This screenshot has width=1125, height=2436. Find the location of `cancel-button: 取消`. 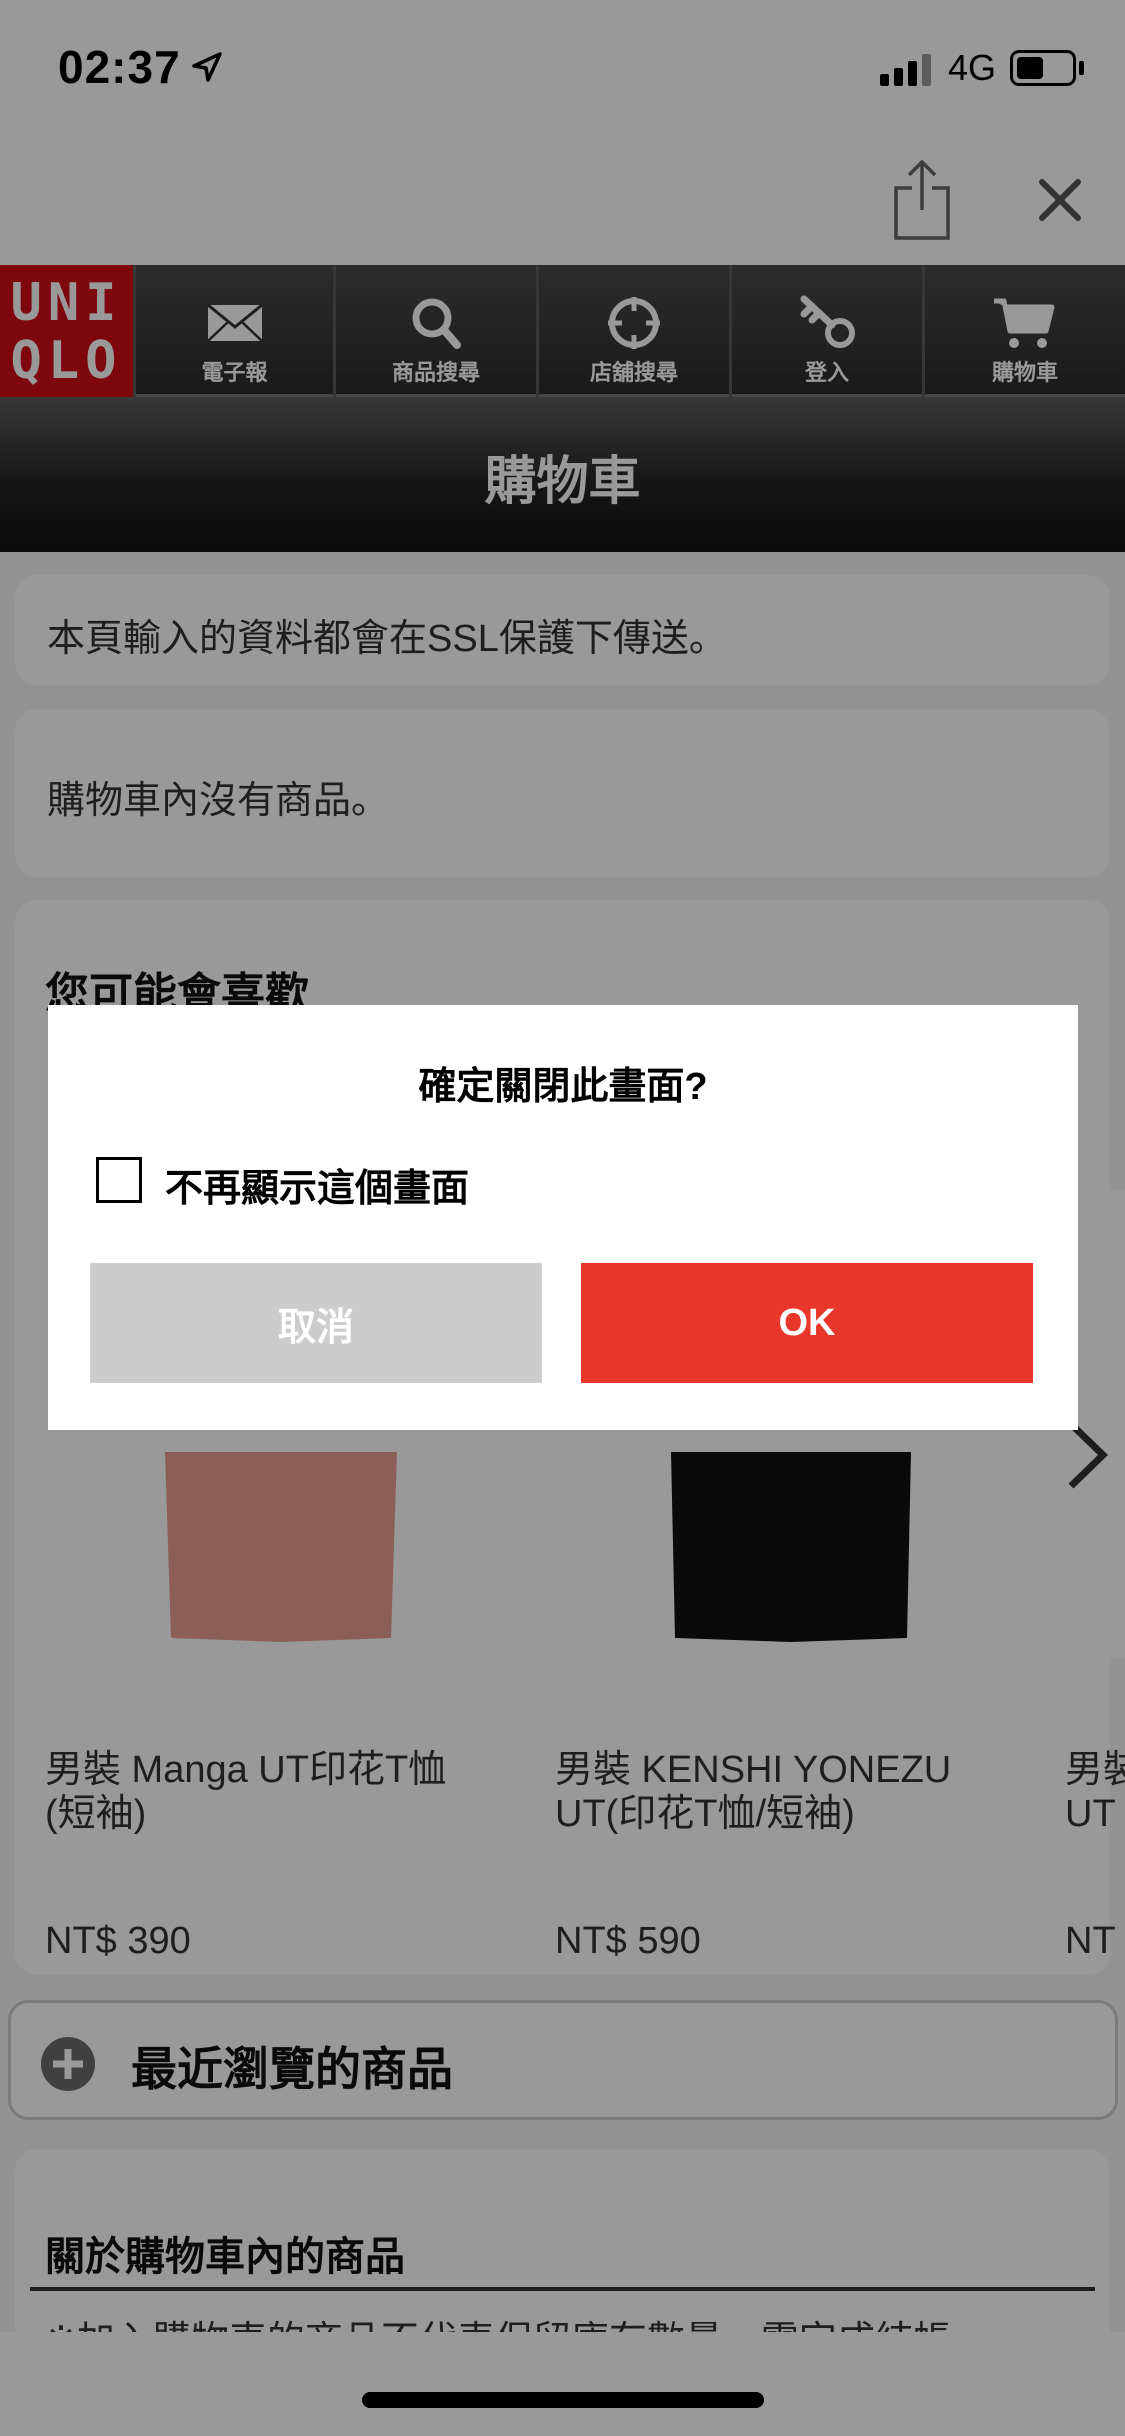

cancel-button: 取消 is located at coordinates (316, 1323).